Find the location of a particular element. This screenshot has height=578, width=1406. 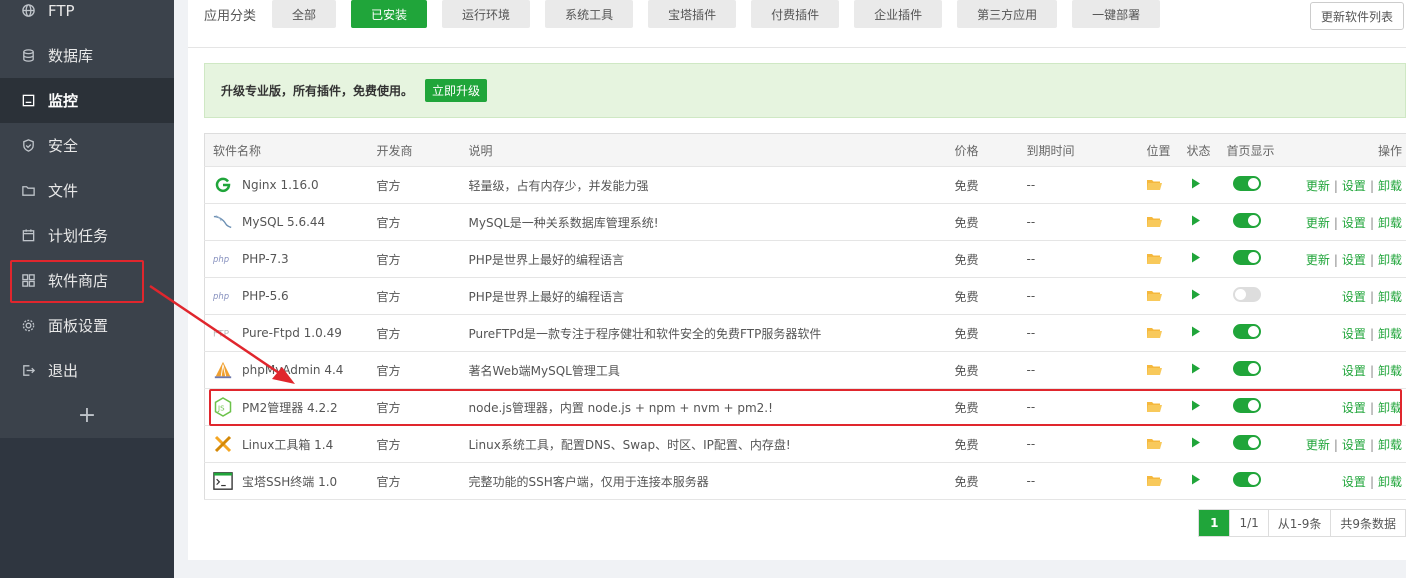

category-tab-3: 系统工具 is located at coordinates (589, 14).